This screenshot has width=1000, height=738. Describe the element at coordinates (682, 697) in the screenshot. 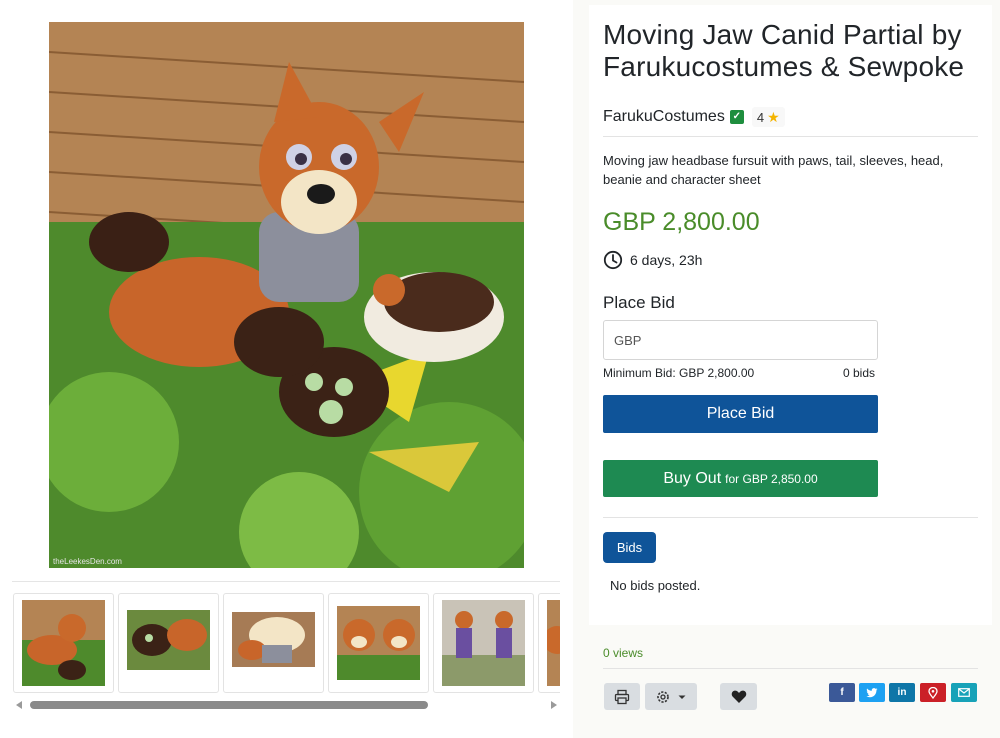

I see `chevron-down-icon` at that location.